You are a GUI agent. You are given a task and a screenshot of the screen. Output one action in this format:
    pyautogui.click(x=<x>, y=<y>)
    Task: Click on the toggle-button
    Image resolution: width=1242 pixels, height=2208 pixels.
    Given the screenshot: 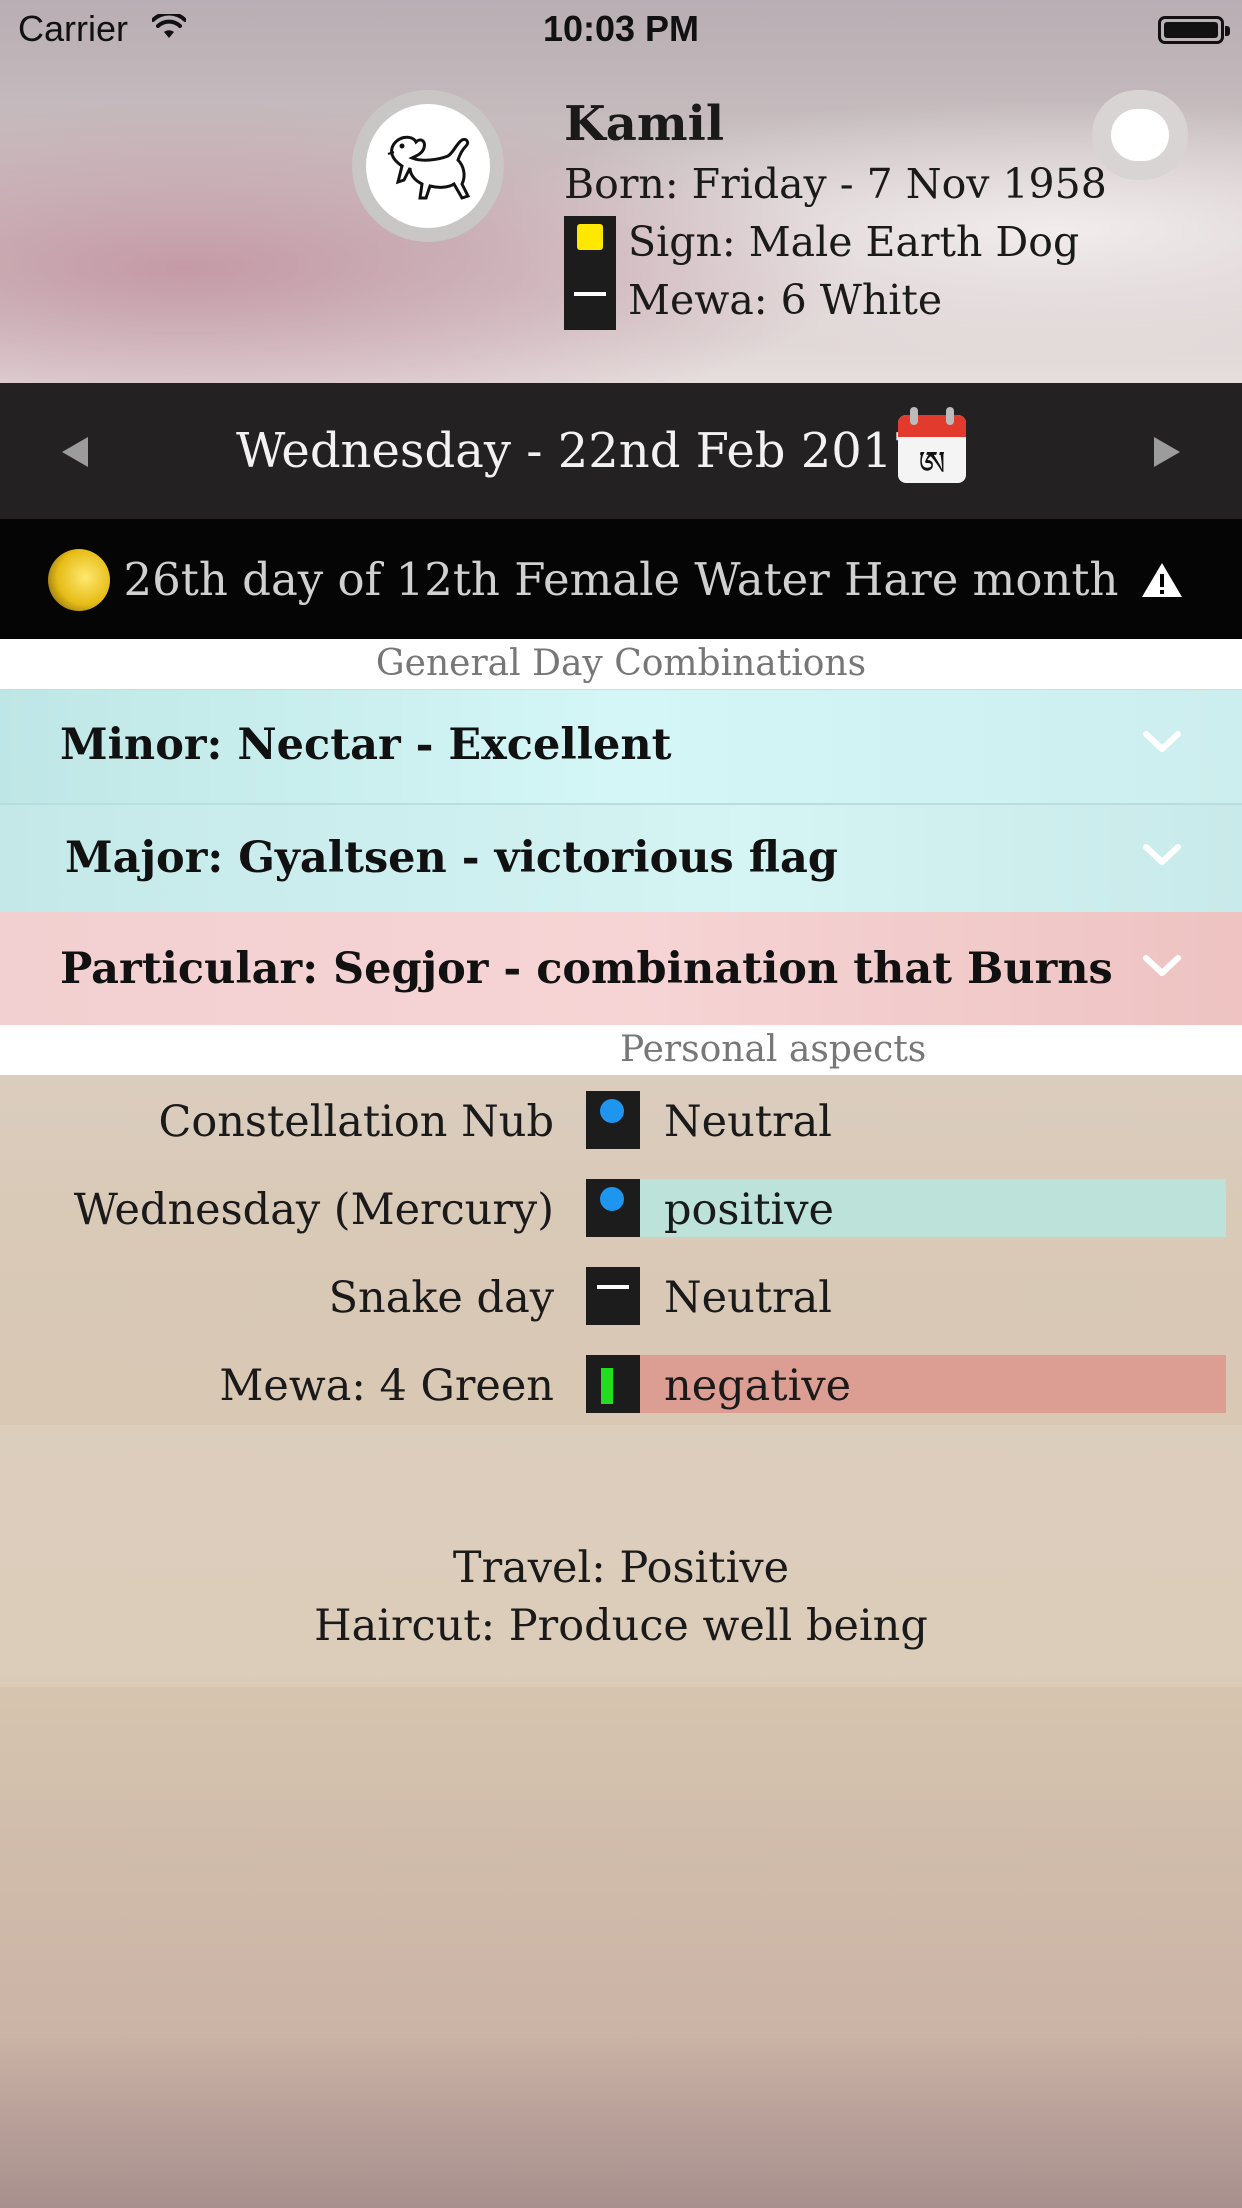 What is the action you would take?
    pyautogui.click(x=1140, y=135)
    